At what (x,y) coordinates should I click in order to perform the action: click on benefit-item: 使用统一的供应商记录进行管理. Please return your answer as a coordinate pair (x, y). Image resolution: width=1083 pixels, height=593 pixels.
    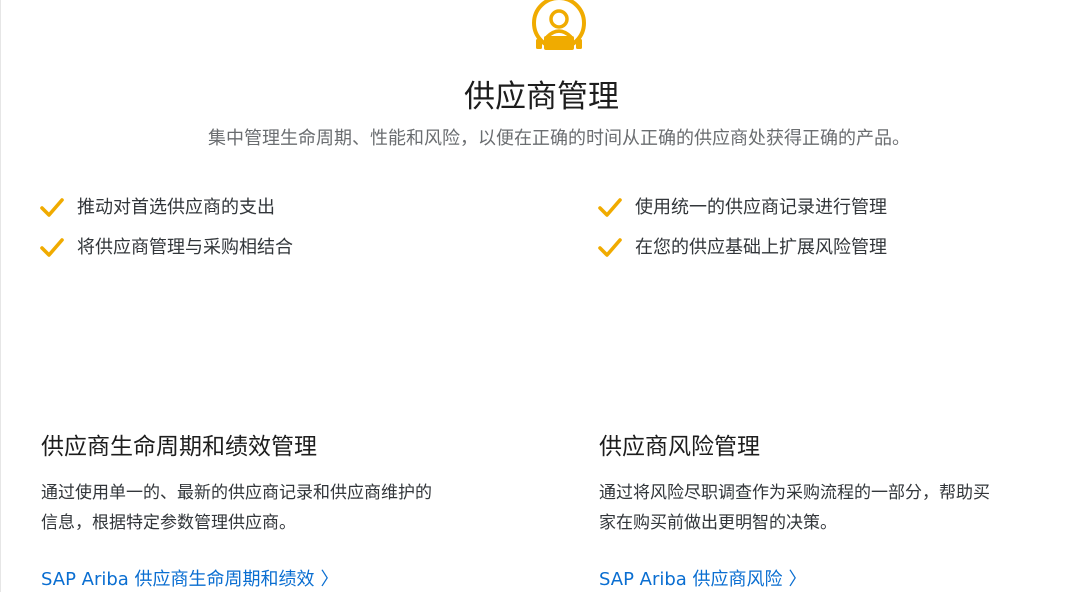
    Looking at the image, I should click on (742, 208).